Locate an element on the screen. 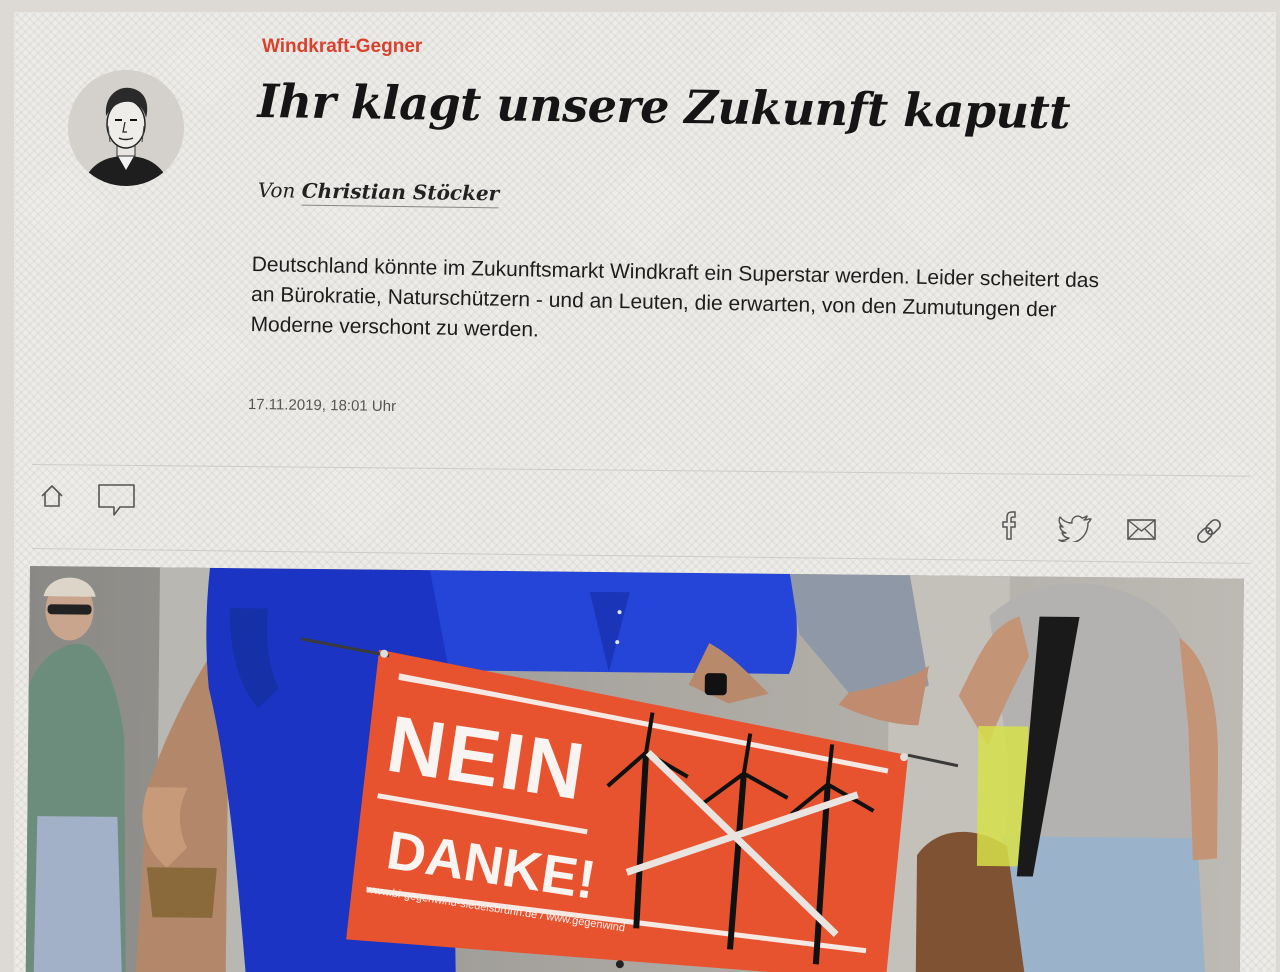 The height and width of the screenshot is (972, 1280). toolbar-top-divider is located at coordinates (640, 470).